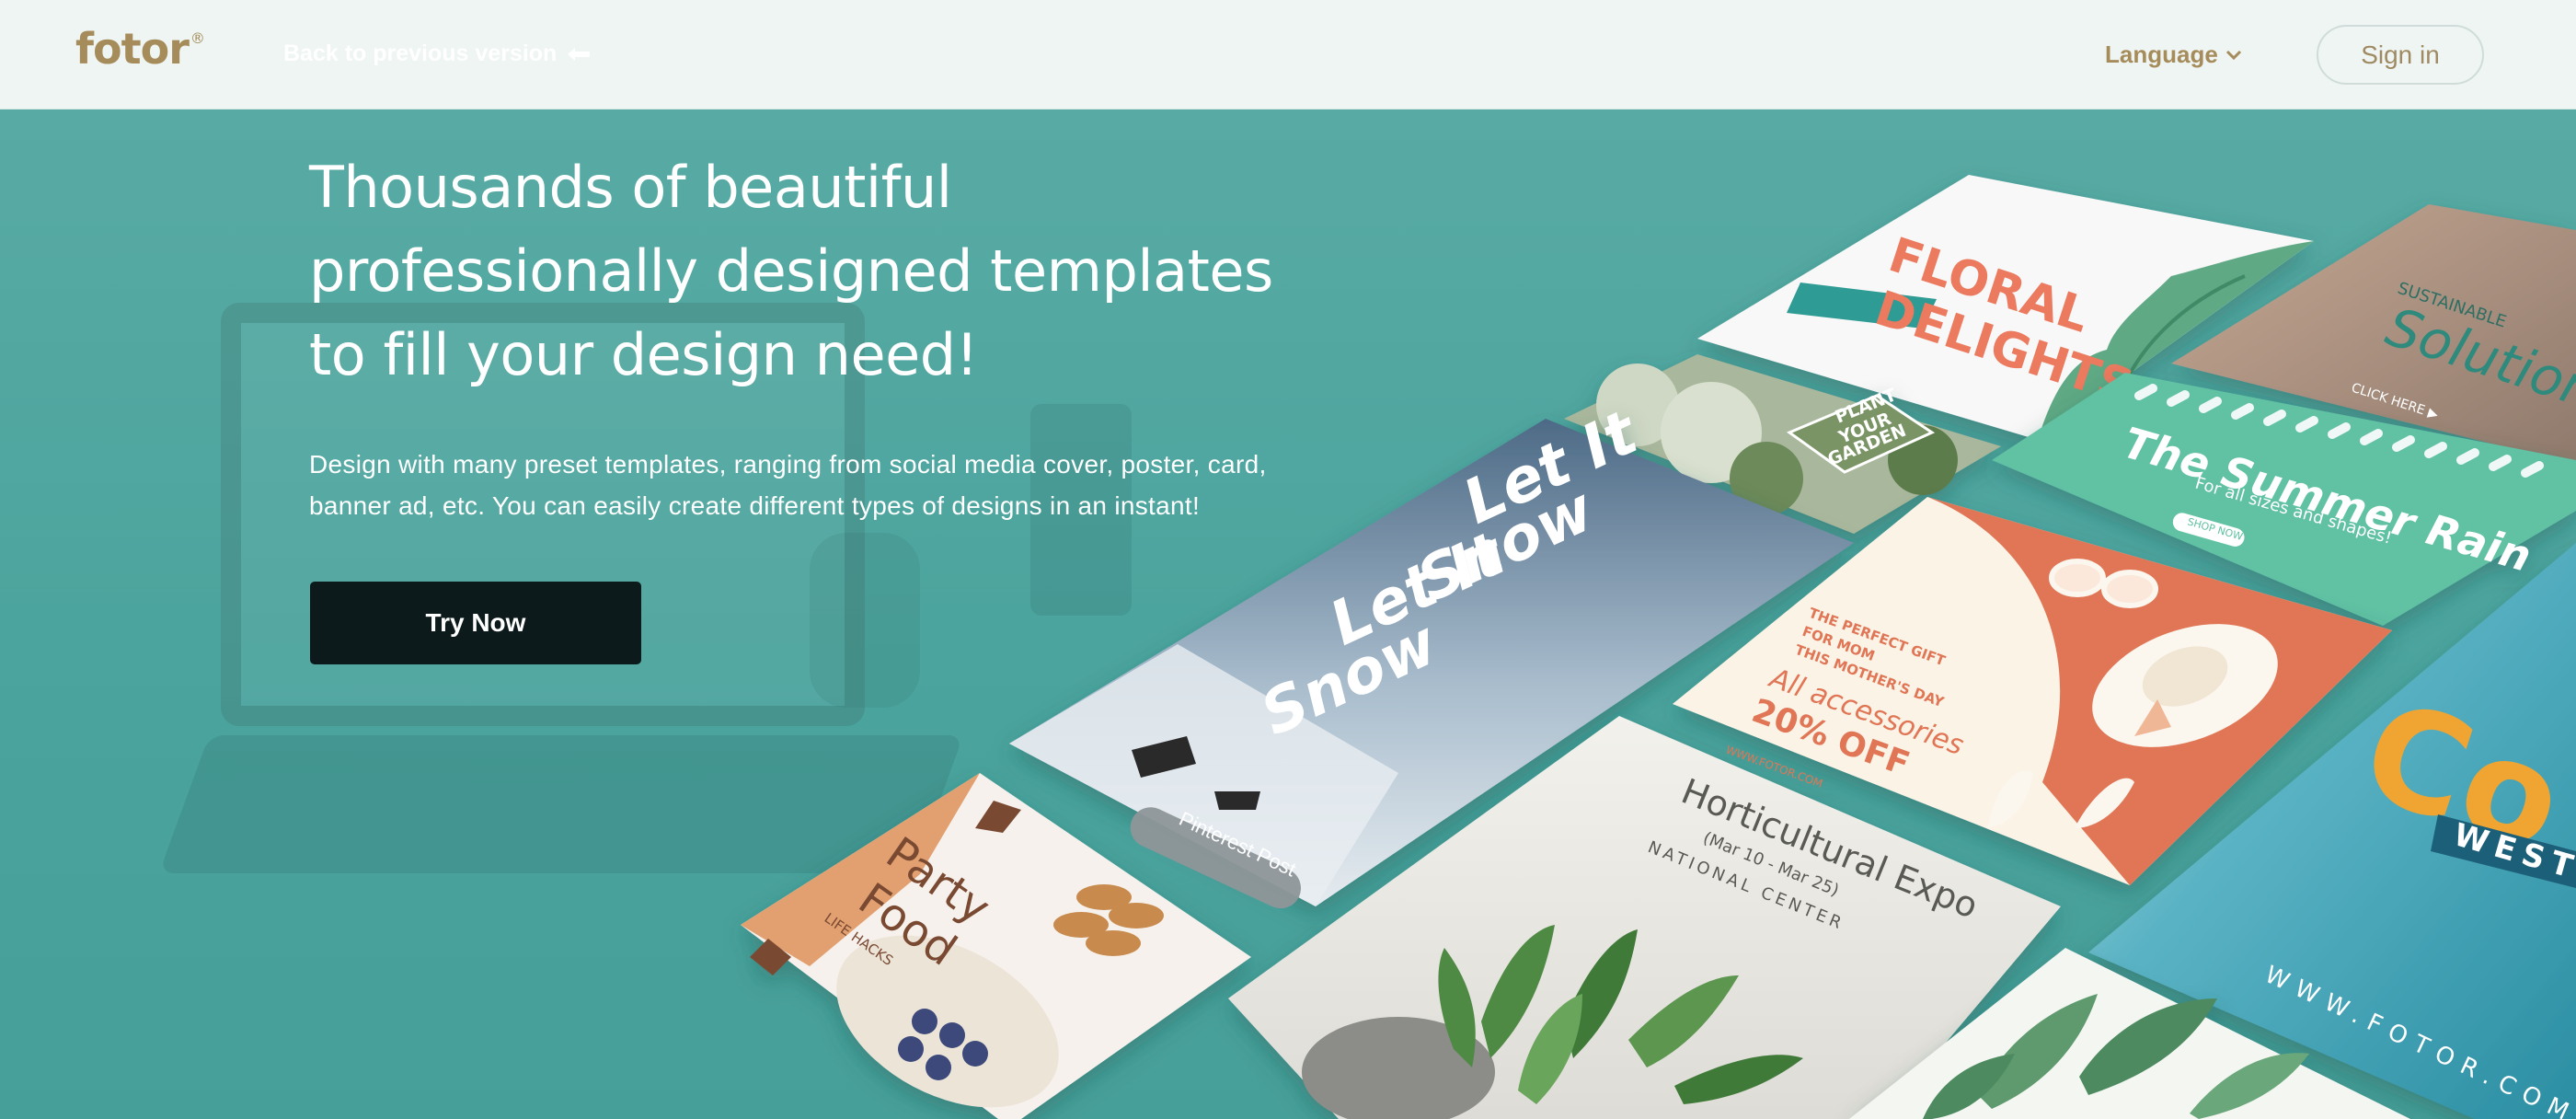 The image size is (2576, 1119). Describe the element at coordinates (2233, 55) in the screenshot. I see `chevron-down-icon` at that location.